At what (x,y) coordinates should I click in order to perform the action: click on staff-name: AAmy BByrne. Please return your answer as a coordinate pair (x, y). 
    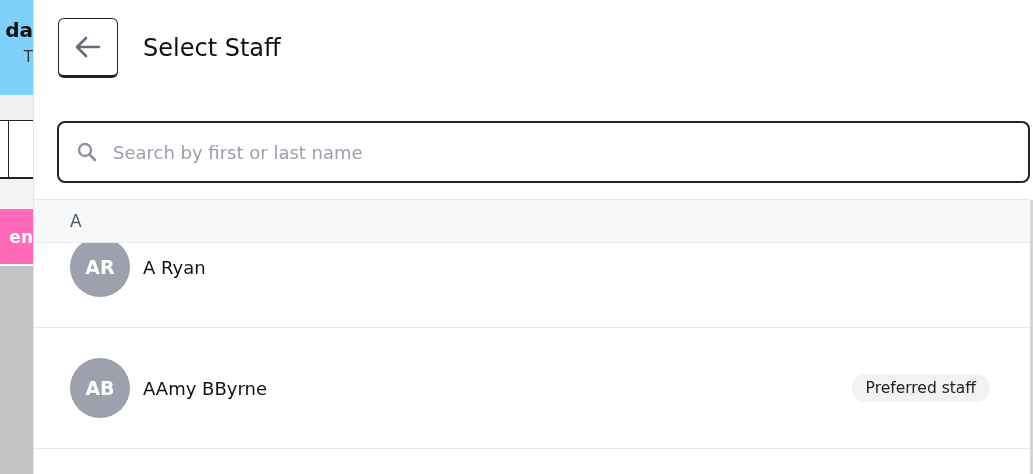
    Looking at the image, I should click on (497, 388).